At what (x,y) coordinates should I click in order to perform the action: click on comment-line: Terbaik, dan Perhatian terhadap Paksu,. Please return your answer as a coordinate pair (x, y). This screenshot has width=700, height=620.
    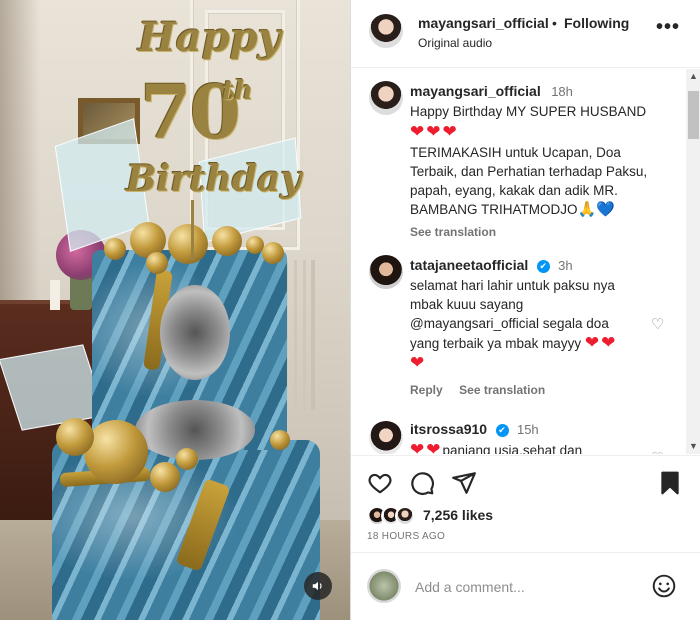
    Looking at the image, I should click on (529, 171).